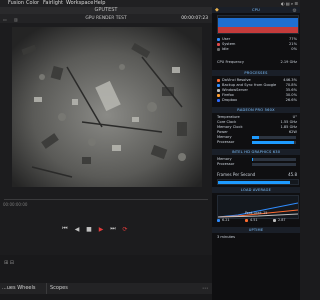 The image size is (320, 300). I want to click on gpu-processor-bar, so click(274, 142).